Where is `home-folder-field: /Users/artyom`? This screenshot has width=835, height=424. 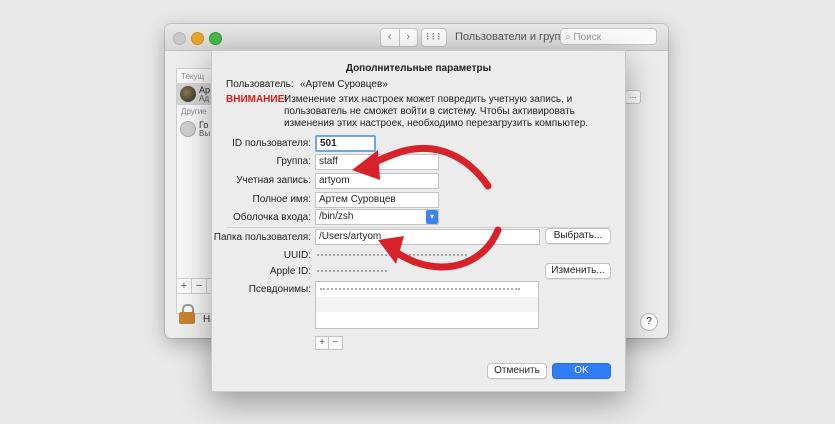 home-folder-field: /Users/artyom is located at coordinates (427, 237).